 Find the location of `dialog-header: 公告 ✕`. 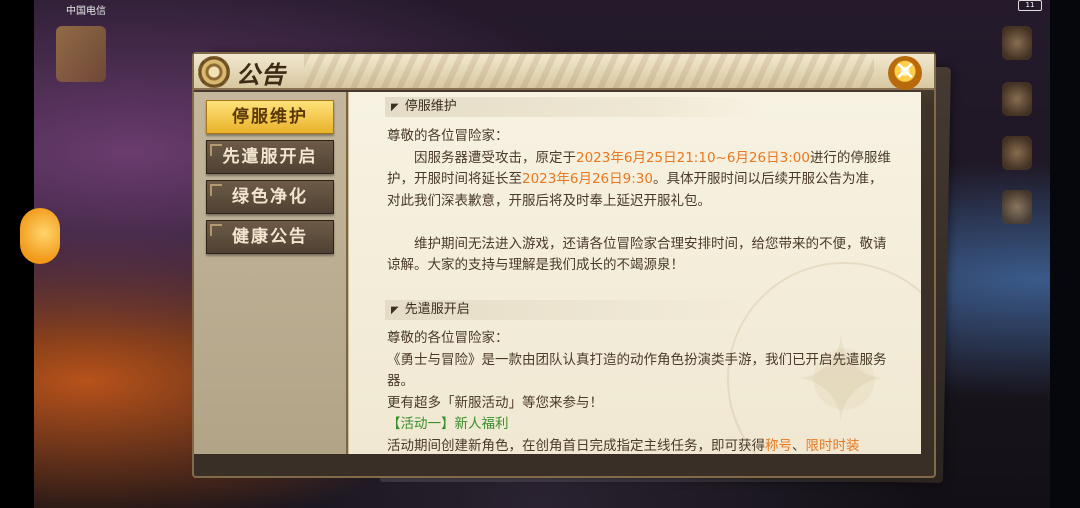

dialog-header: 公告 ✕ is located at coordinates (564, 72).